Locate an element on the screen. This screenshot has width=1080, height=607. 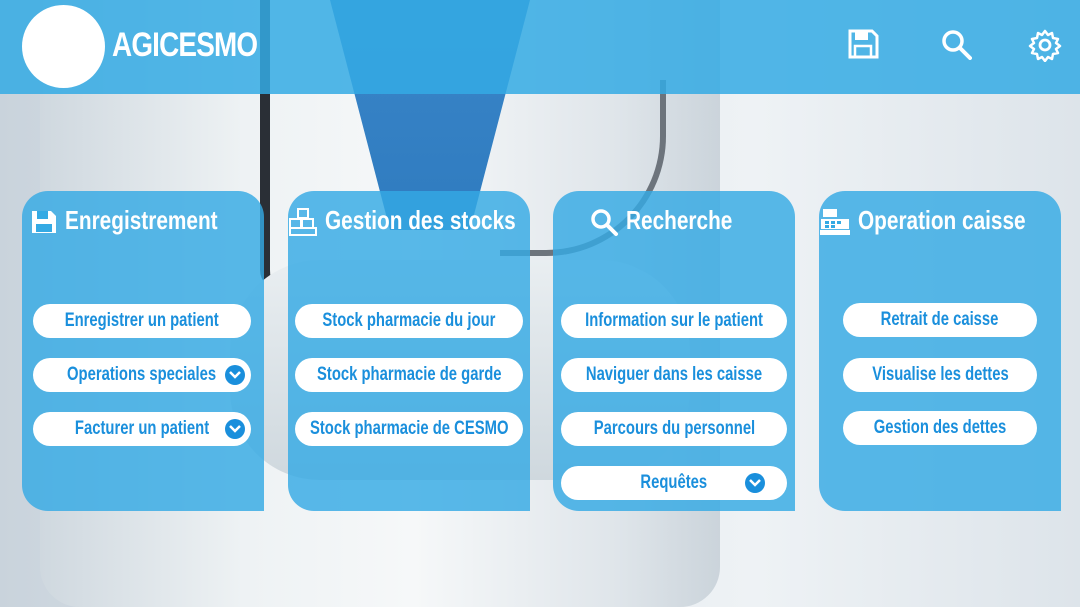
staff-history-button: Parcours du personnel is located at coordinates (674, 429).